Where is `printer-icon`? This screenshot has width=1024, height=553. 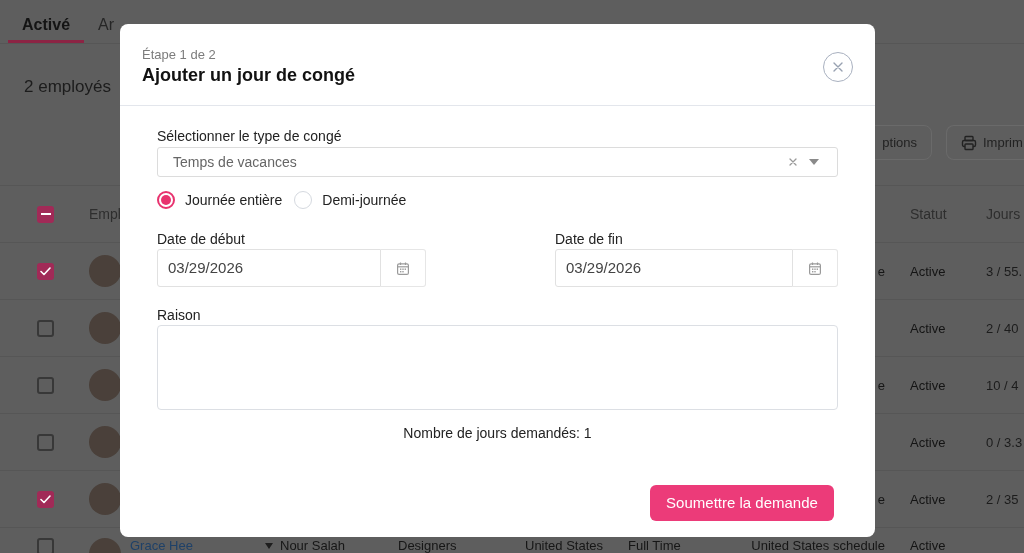 printer-icon is located at coordinates (969, 142).